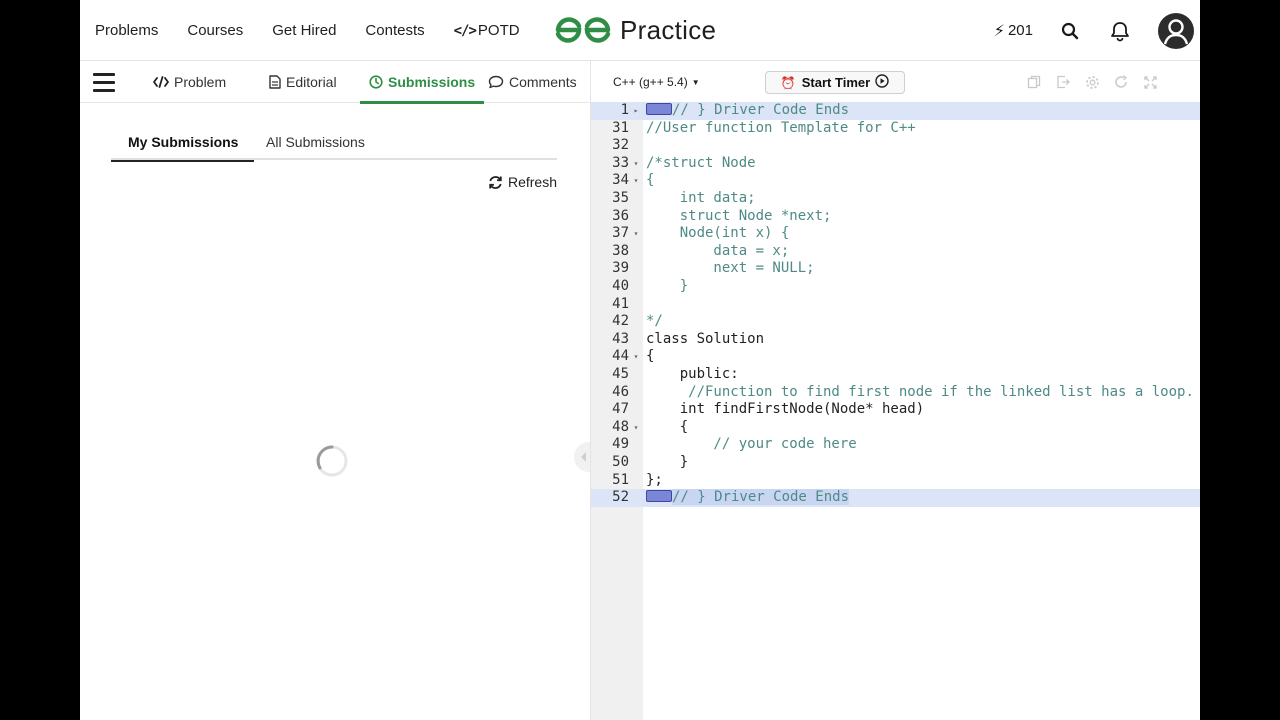  Describe the element at coordinates (895, 217) in the screenshot. I see `code-line: 36 struct Node *next;` at that location.